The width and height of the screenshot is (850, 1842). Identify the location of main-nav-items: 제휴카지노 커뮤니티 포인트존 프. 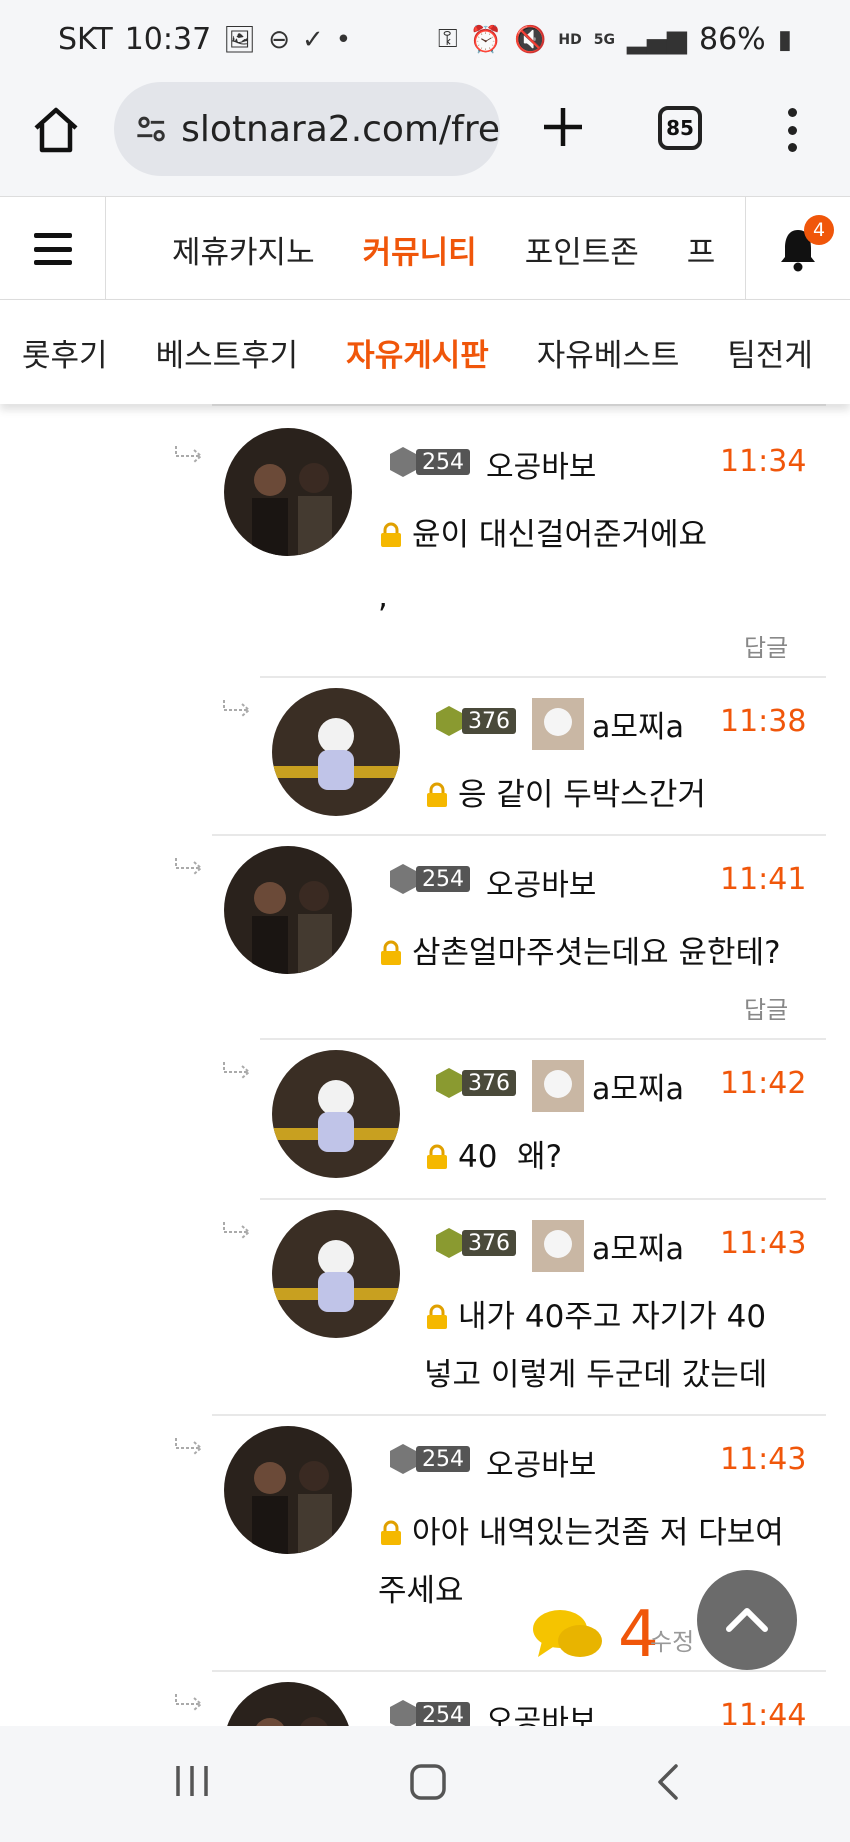
(426, 249).